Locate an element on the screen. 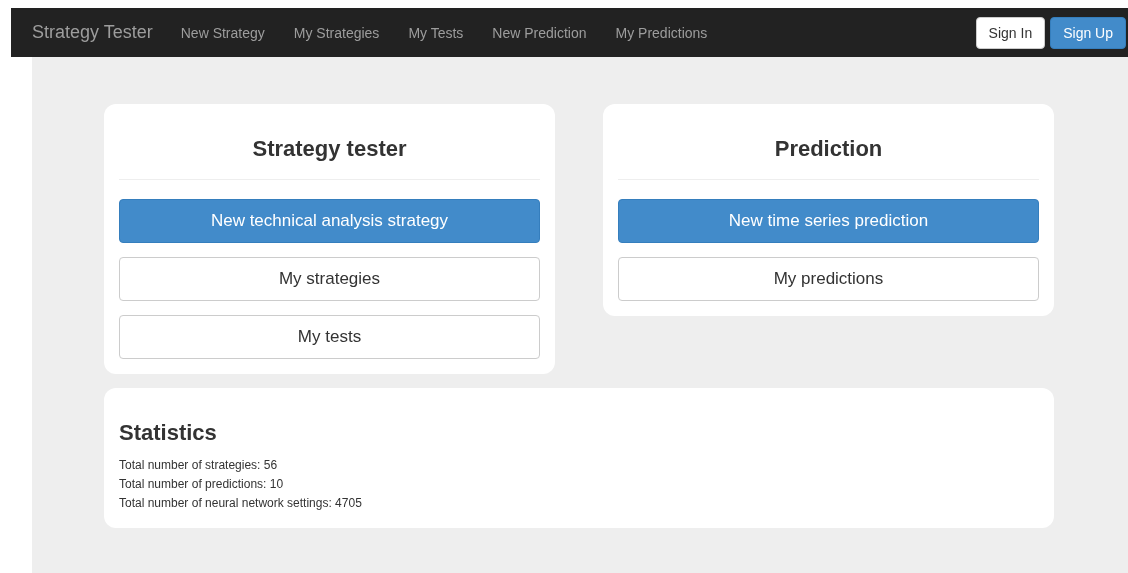 Image resolution: width=1128 pixels, height=573 pixels. statistic-line: Total number of predictions: 10 is located at coordinates (202, 484).